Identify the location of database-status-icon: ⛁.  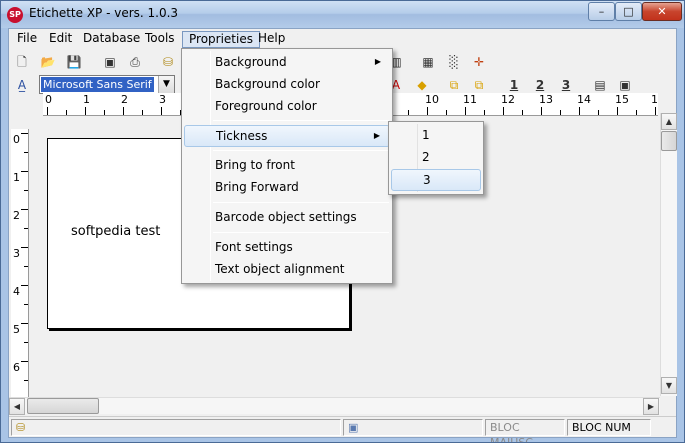
(21, 427).